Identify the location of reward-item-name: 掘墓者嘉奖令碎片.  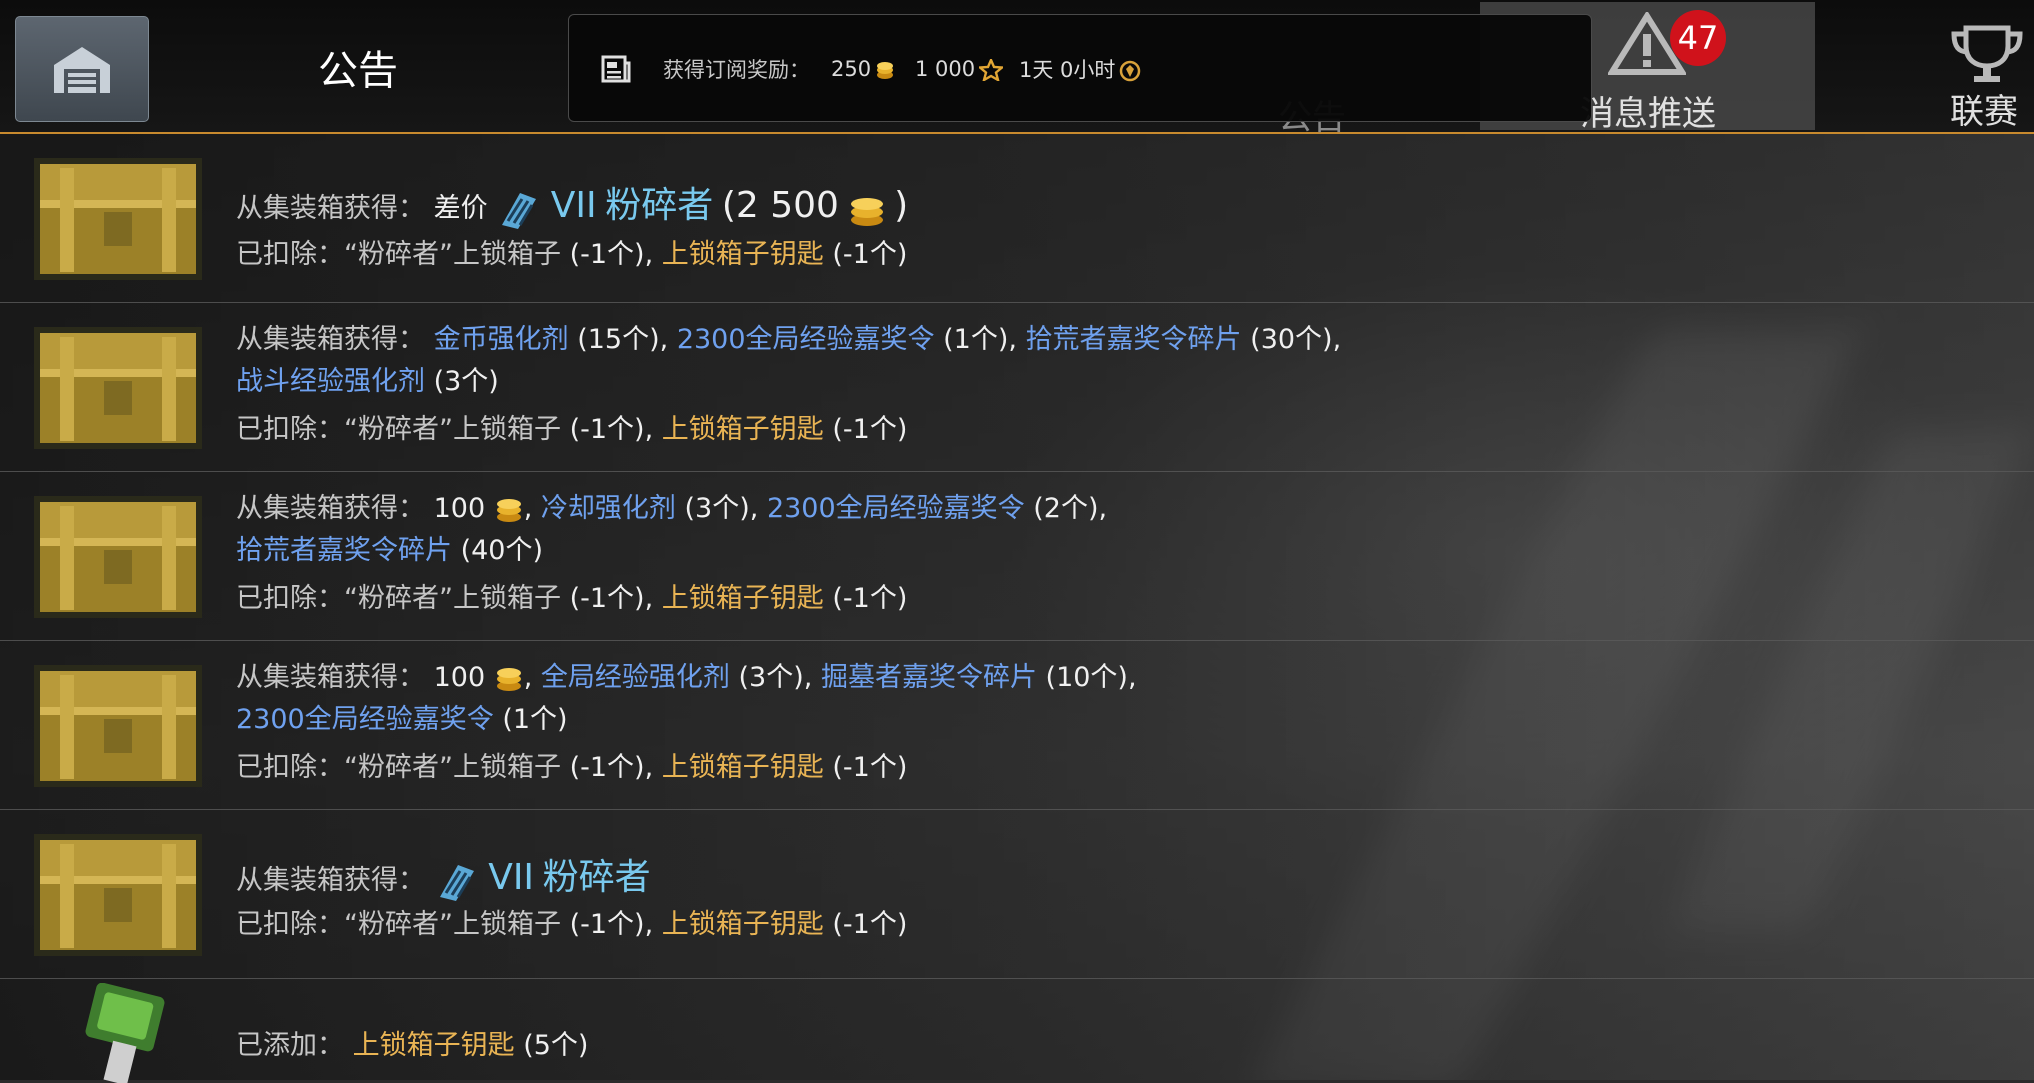
(929, 677).